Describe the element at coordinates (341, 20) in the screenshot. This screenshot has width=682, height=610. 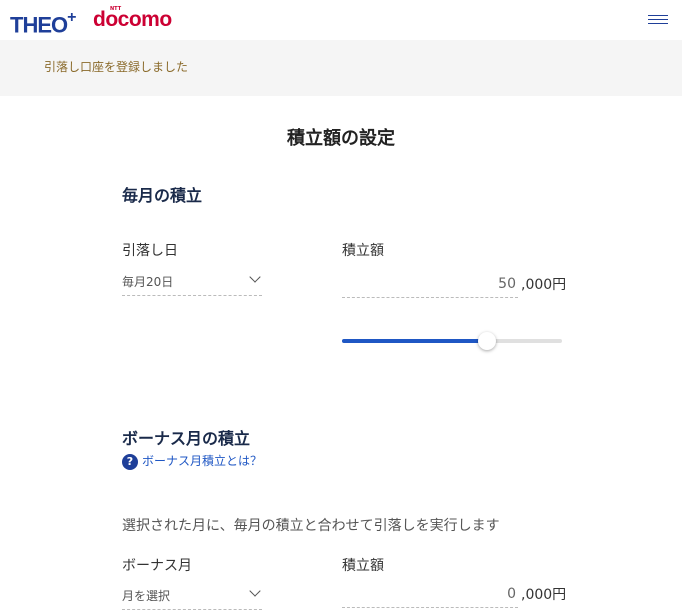
I see `app-header: THEO+ NTT docomo` at that location.